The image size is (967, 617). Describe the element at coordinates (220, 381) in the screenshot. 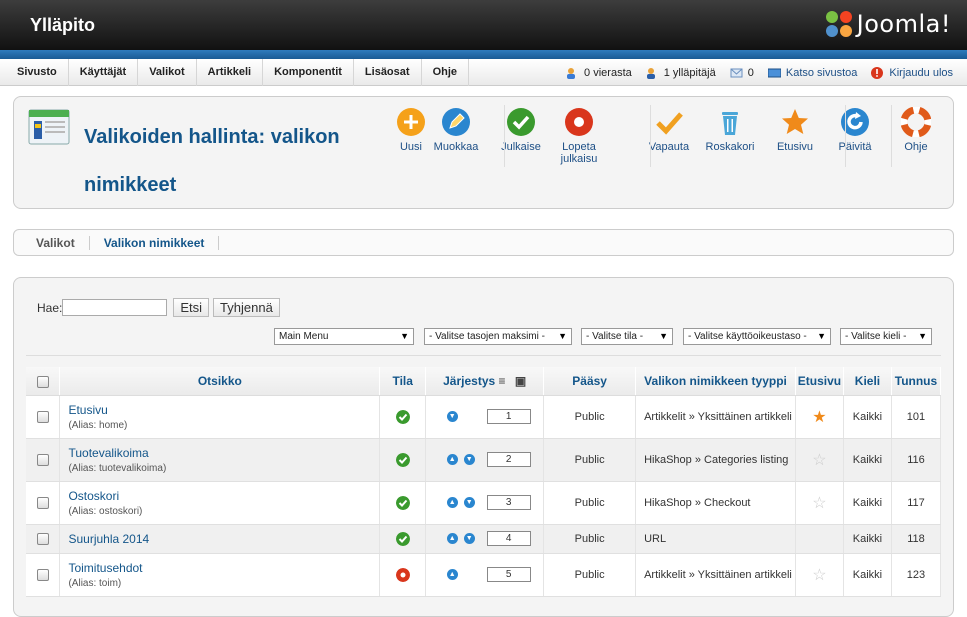

I see `col-title: Otsikko` at that location.